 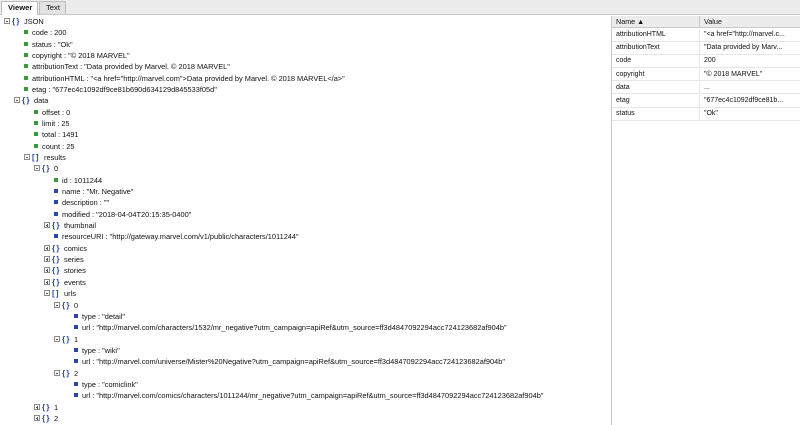 I want to click on property-grid-row: copyright "© 2018 MARVEL", so click(x=706, y=75).